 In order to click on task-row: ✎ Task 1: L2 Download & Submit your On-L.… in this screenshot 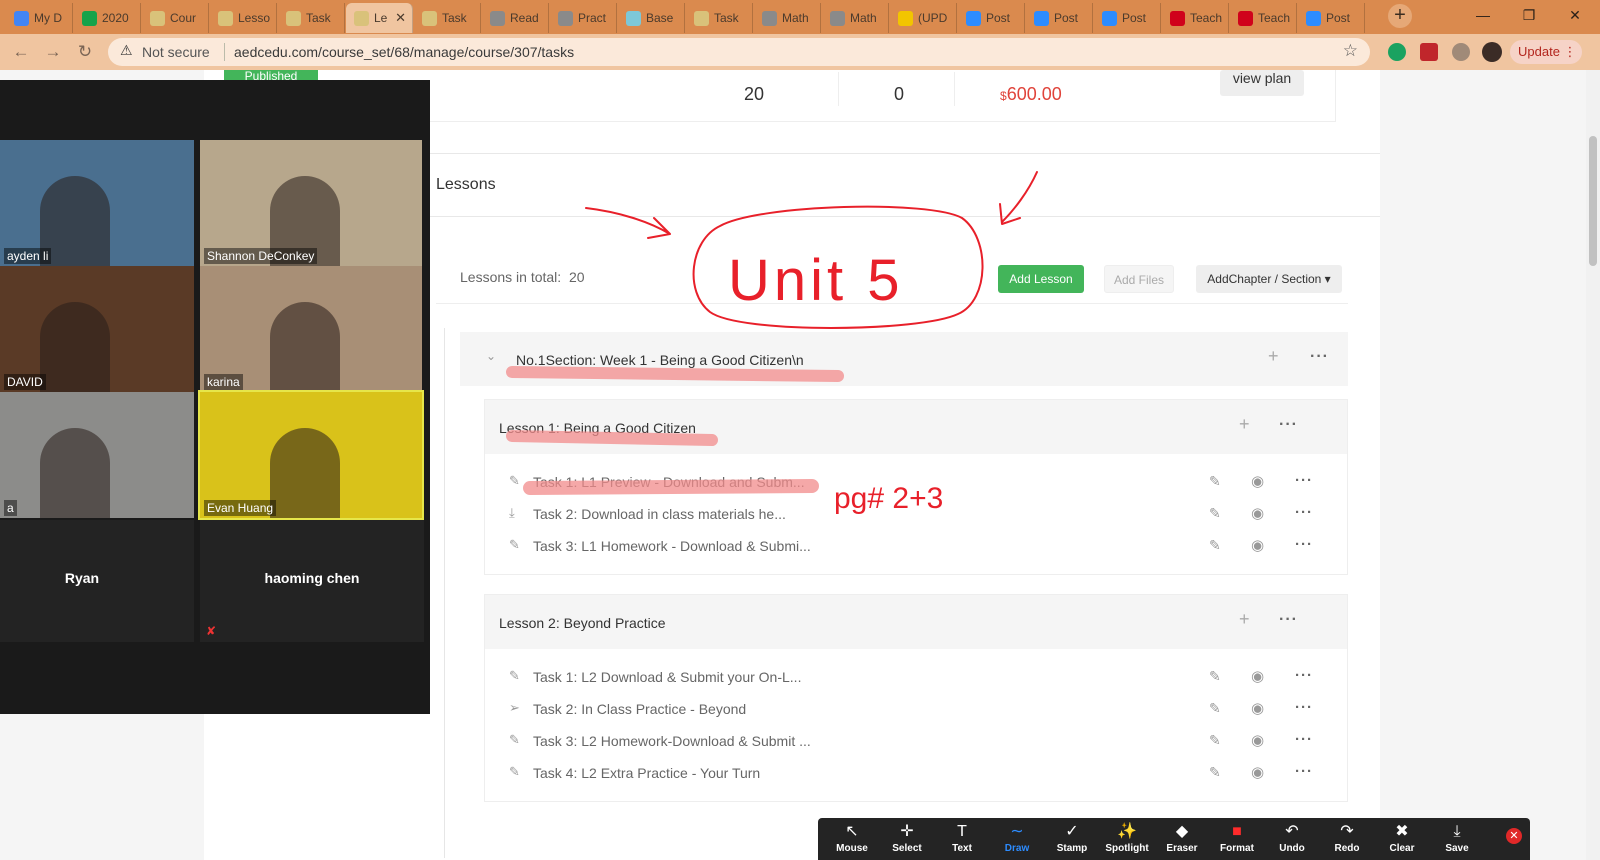, I will do `click(924, 678)`.